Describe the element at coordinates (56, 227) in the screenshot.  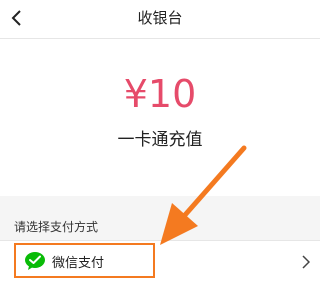
I see `payment-method-prompt: 请选择支付方式` at that location.